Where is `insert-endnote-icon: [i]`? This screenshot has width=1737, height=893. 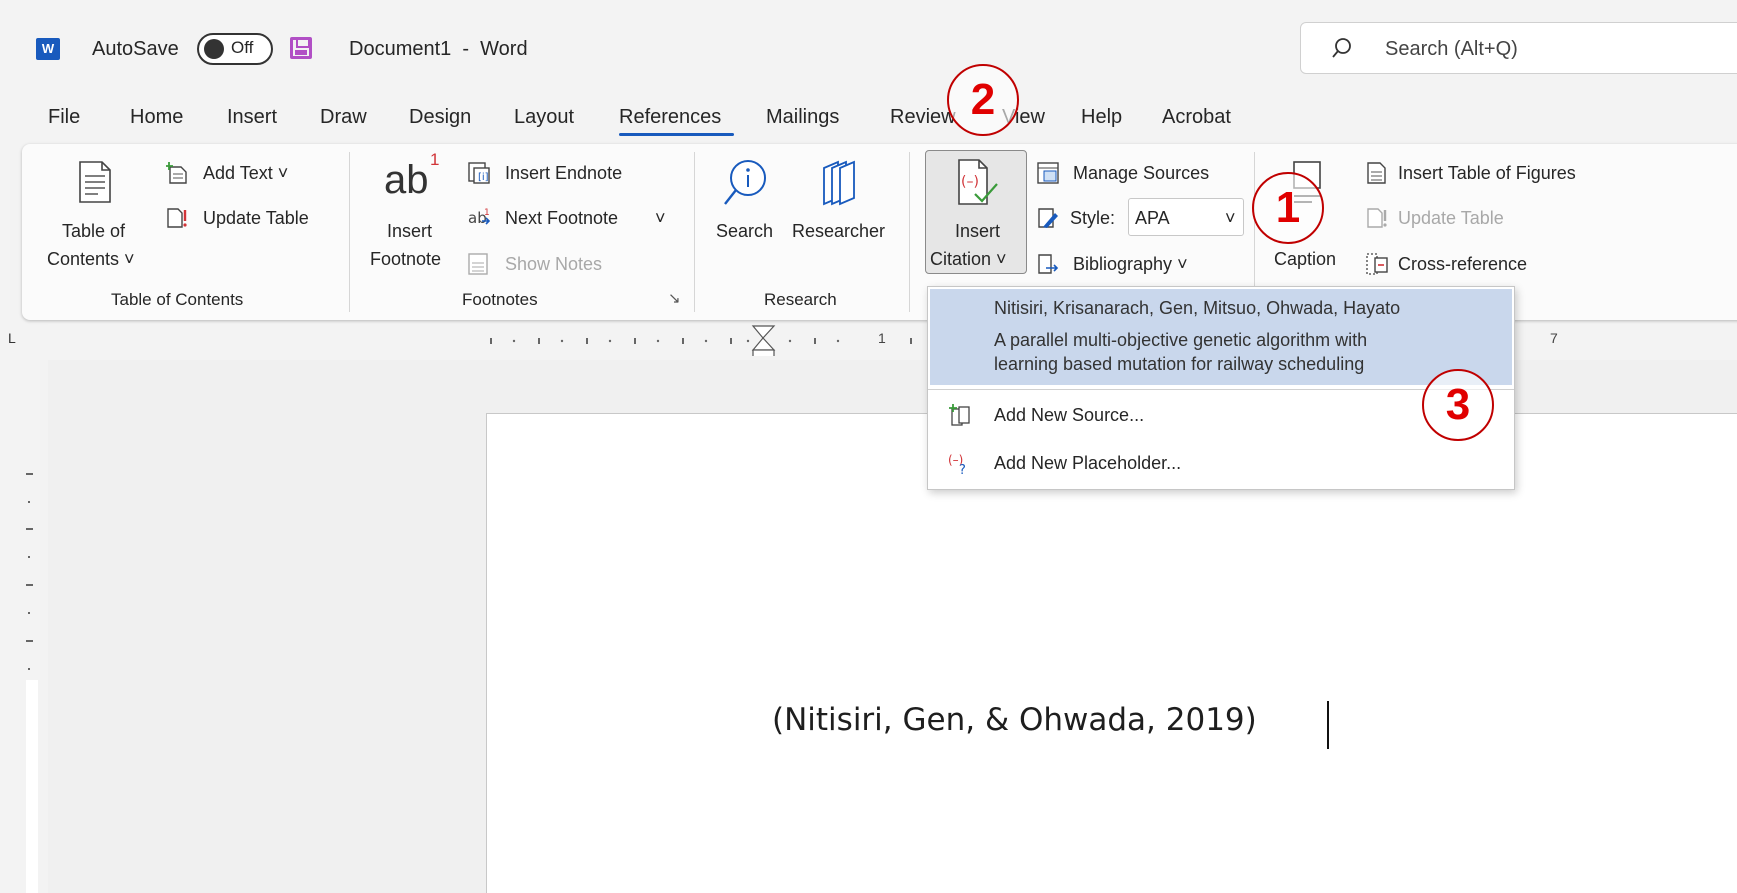 insert-endnote-icon: [i] is located at coordinates (479, 173).